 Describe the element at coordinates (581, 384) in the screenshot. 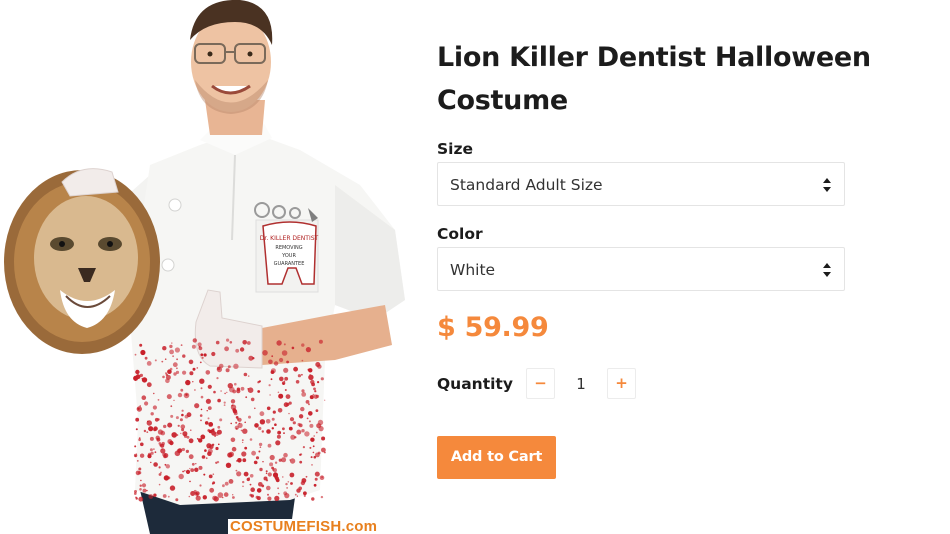

I see `quantity-value: 1` at that location.